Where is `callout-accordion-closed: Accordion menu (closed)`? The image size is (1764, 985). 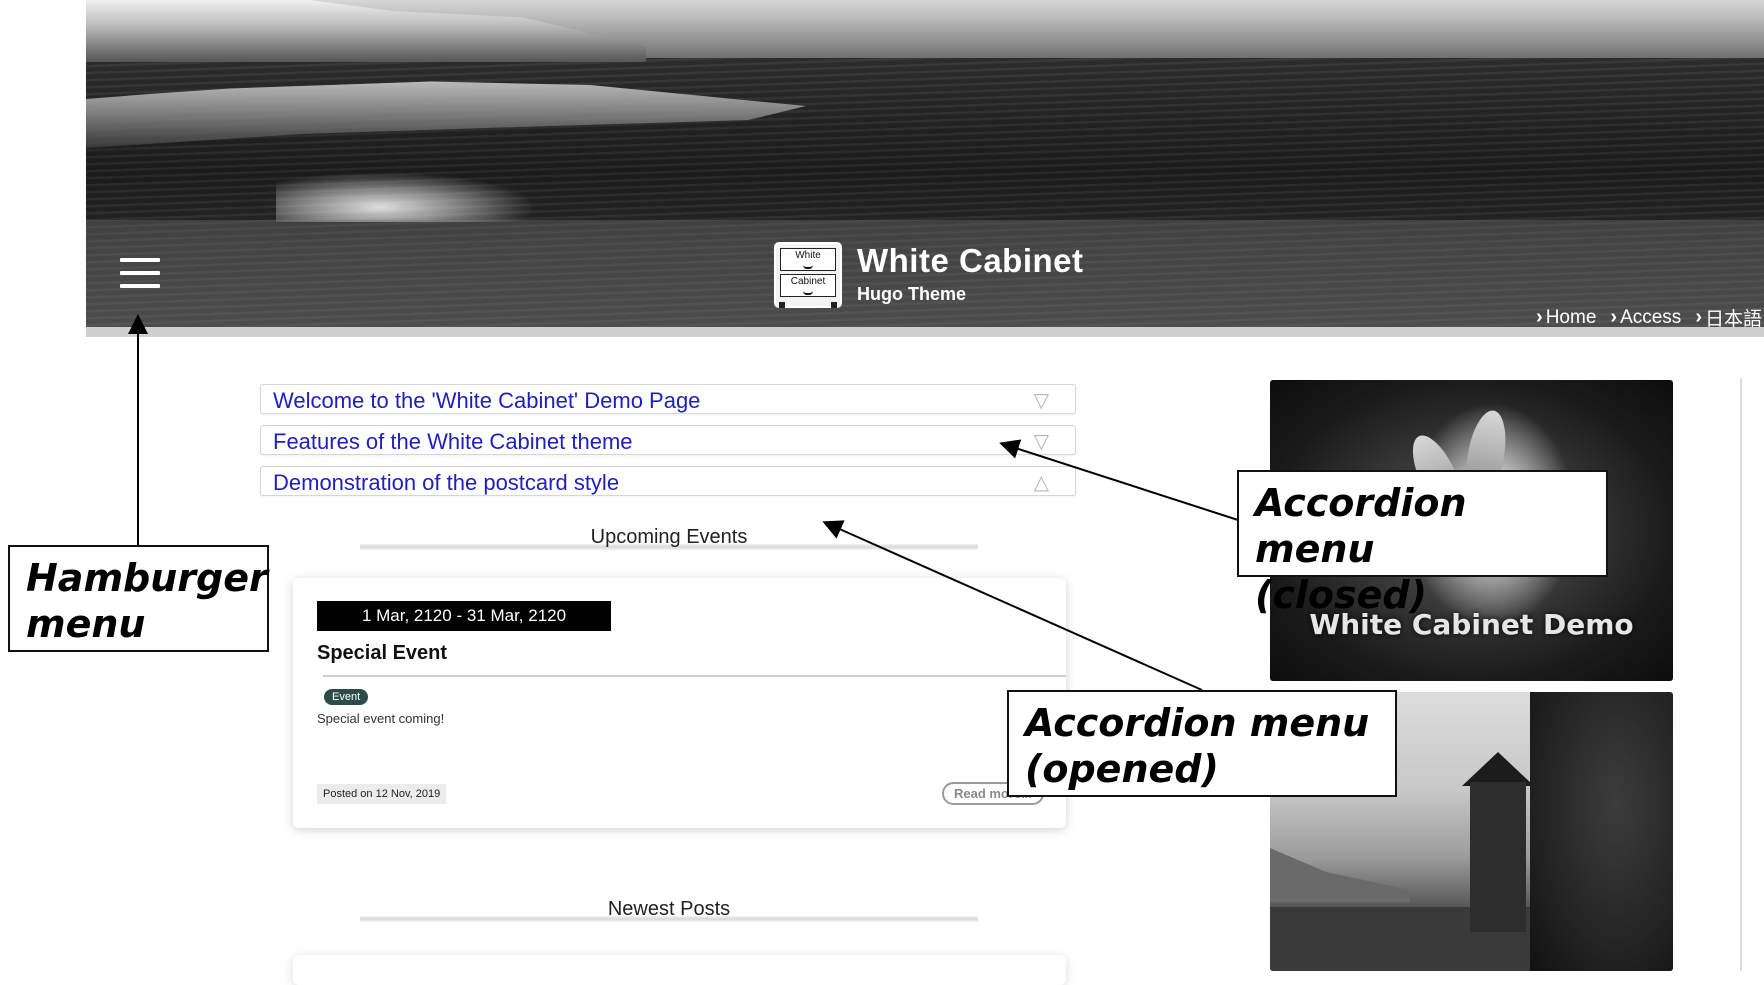 callout-accordion-closed: Accordion menu (closed) is located at coordinates (1422, 543).